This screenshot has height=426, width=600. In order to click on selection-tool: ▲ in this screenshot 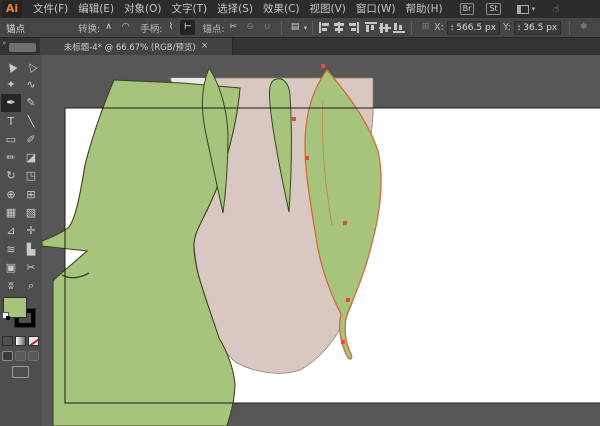, I will do `click(11, 66)`.